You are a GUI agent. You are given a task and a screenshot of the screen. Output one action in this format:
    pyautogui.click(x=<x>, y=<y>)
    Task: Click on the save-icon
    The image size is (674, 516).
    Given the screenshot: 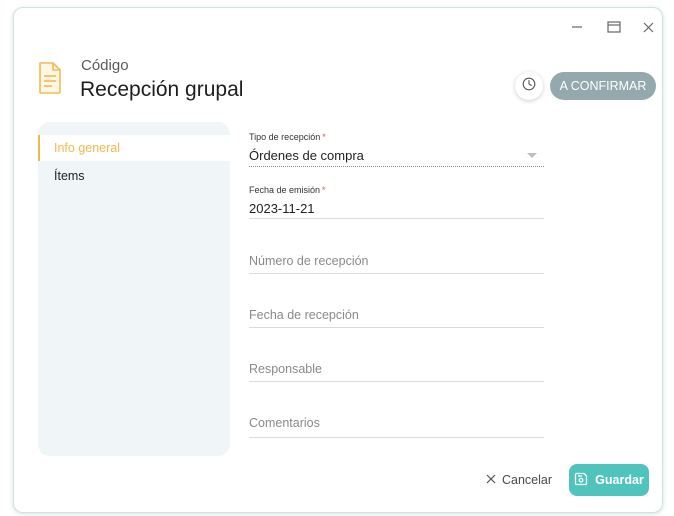 What is the action you would take?
    pyautogui.click(x=581, y=480)
    